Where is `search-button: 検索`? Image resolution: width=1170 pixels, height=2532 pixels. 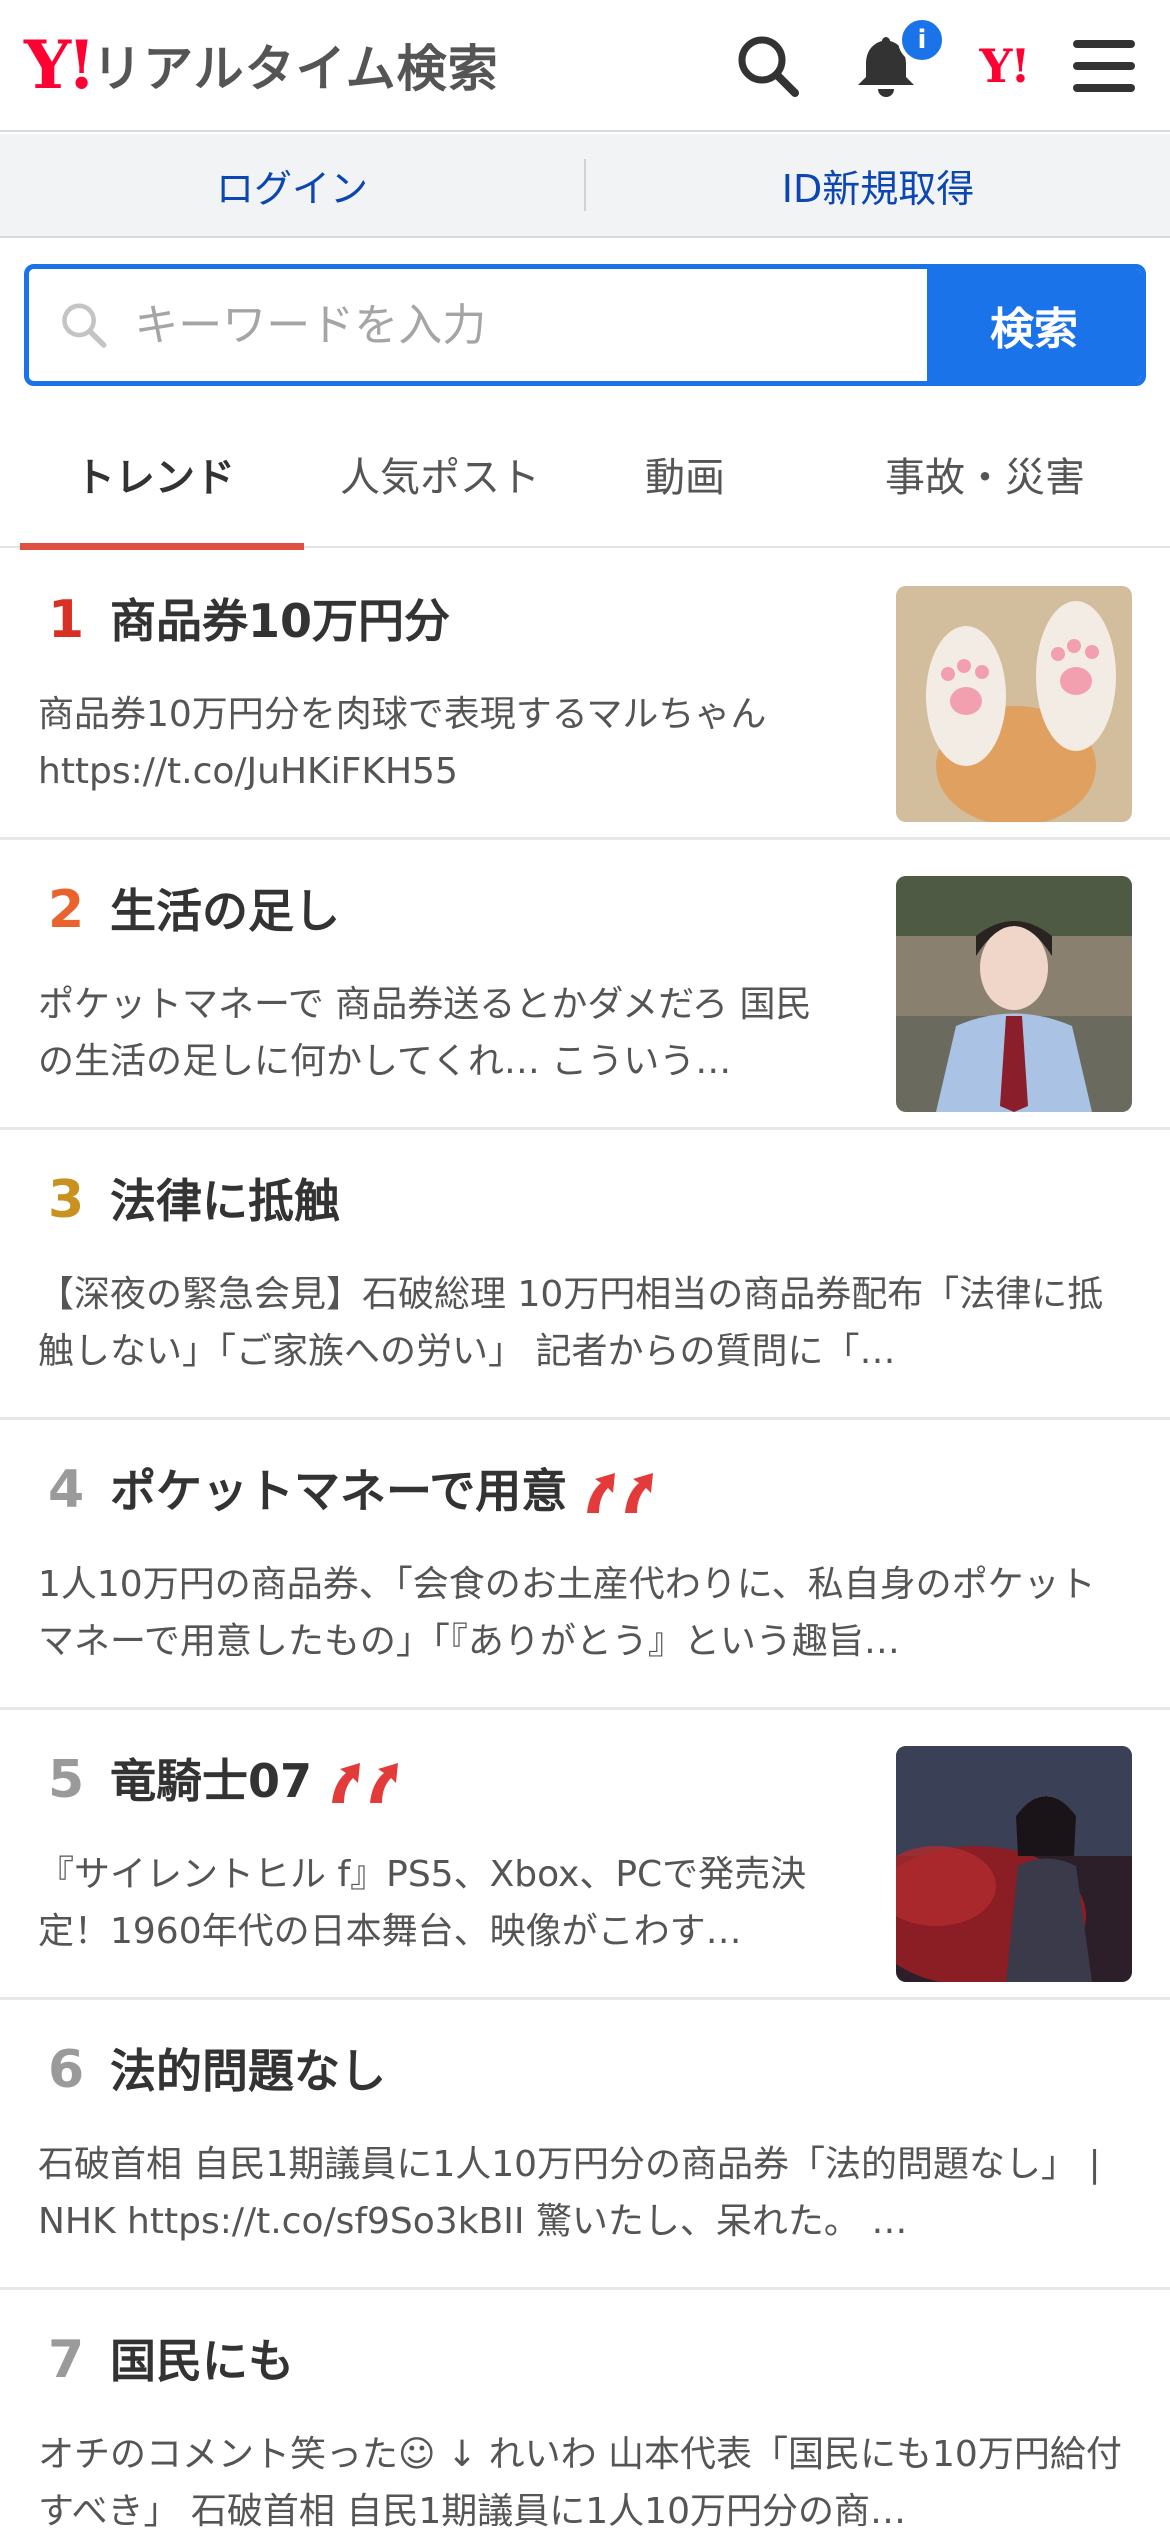
search-button: 検索 is located at coordinates (1034, 325).